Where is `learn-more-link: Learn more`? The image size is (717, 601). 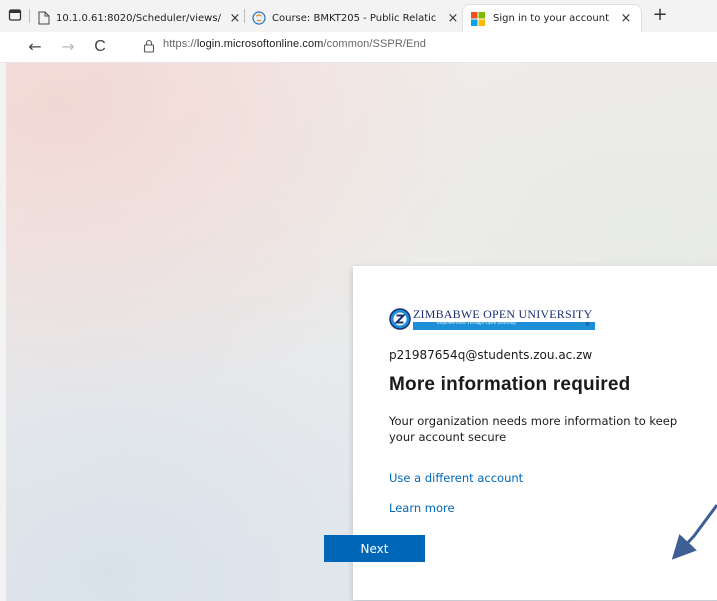 learn-more-link: Learn more is located at coordinates (422, 508).